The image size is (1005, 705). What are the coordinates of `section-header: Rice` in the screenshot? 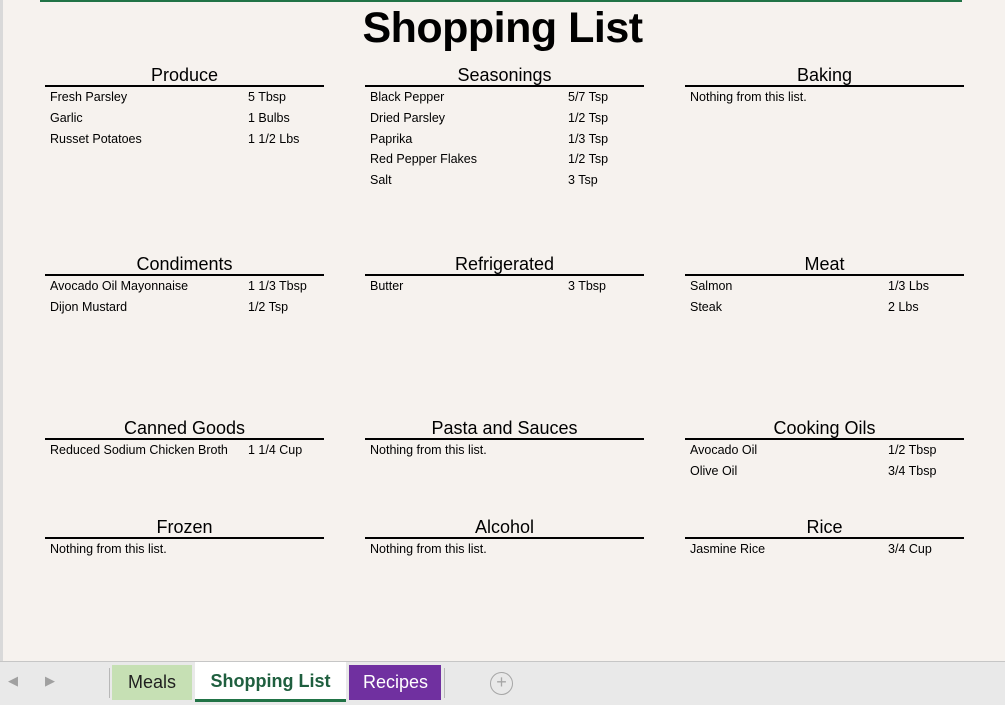 It's located at (824, 527).